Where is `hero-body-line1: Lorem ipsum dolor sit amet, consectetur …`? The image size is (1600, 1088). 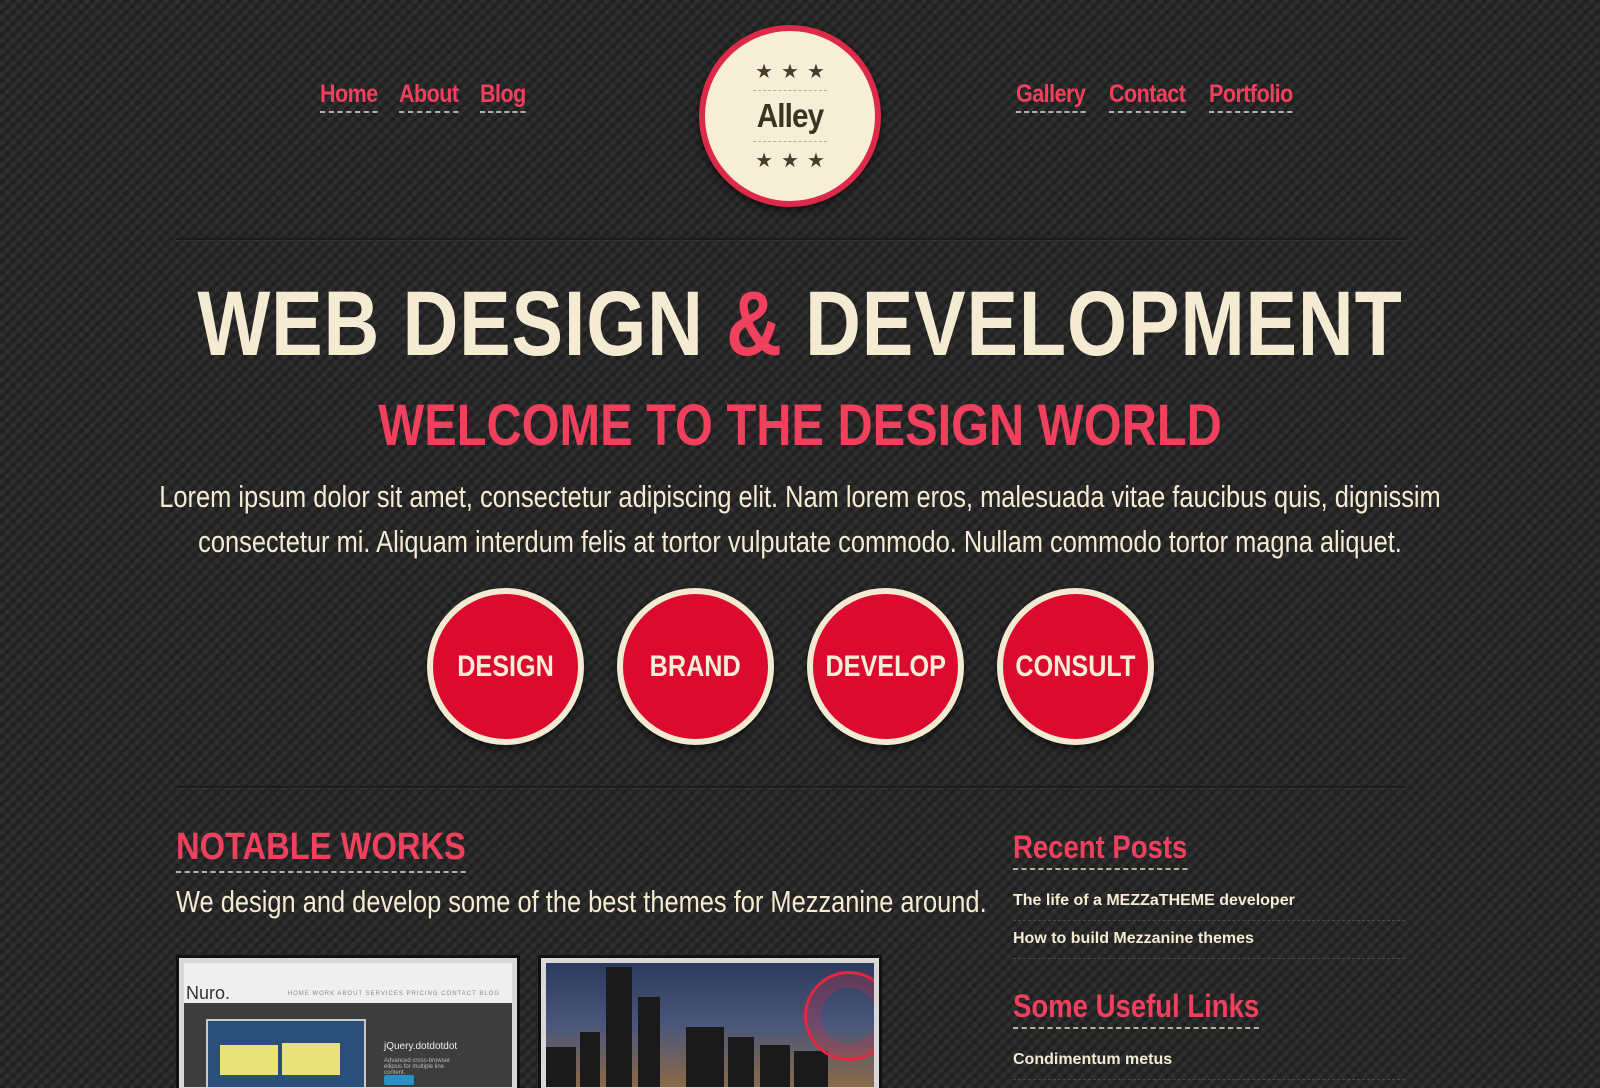 hero-body-line1: Lorem ipsum dolor sit amet, consectetur … is located at coordinates (800, 496).